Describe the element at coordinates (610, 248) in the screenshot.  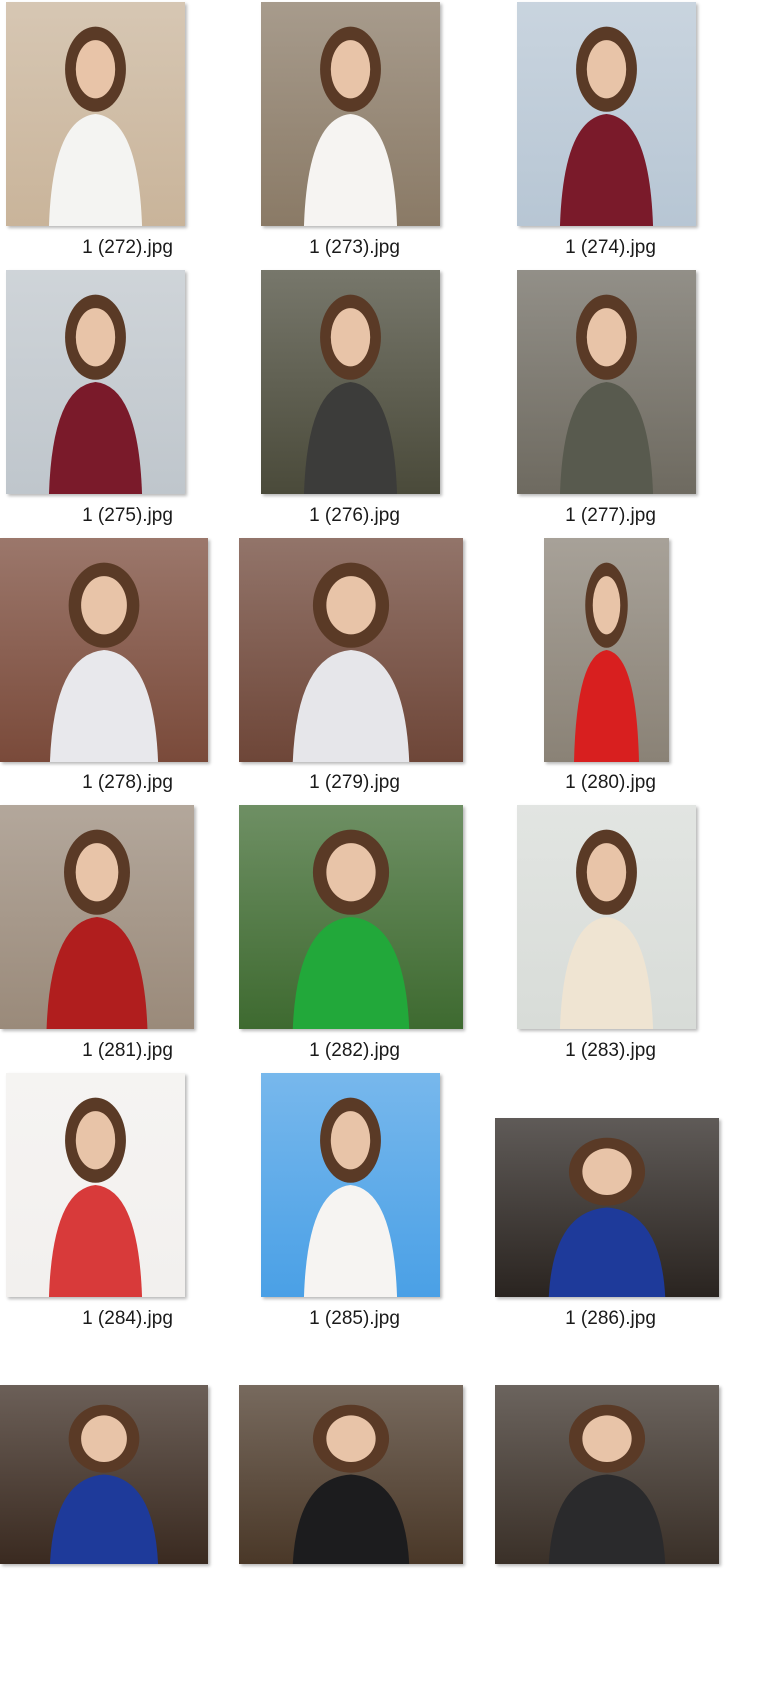
I see `thumbnail-filename-label: 1 (274).jpg` at that location.